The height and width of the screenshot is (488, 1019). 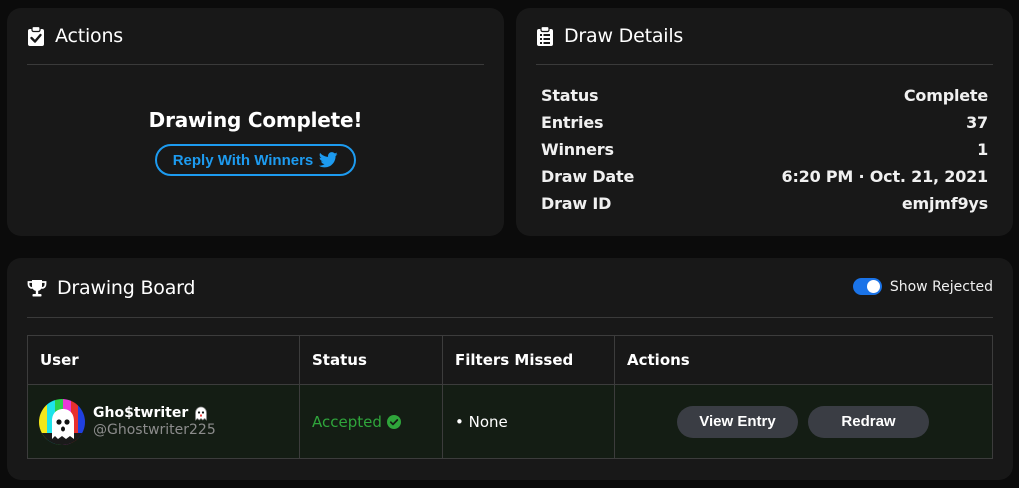 I want to click on actions-header: Actions, so click(x=255, y=36).